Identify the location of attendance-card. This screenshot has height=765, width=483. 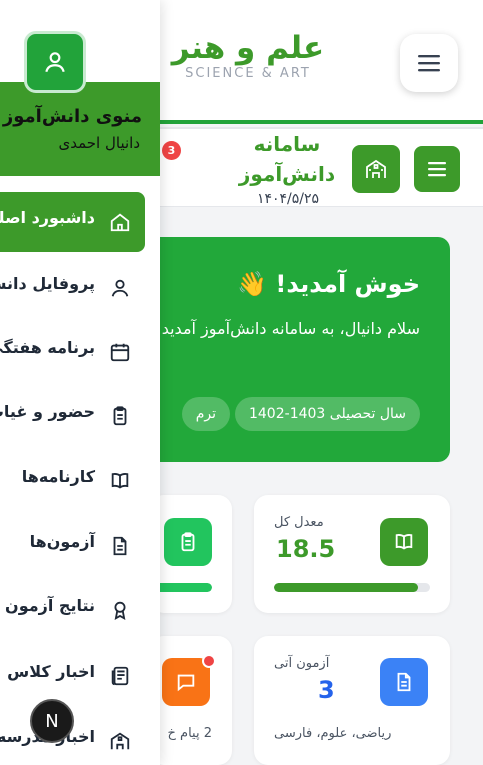
(191, 554).